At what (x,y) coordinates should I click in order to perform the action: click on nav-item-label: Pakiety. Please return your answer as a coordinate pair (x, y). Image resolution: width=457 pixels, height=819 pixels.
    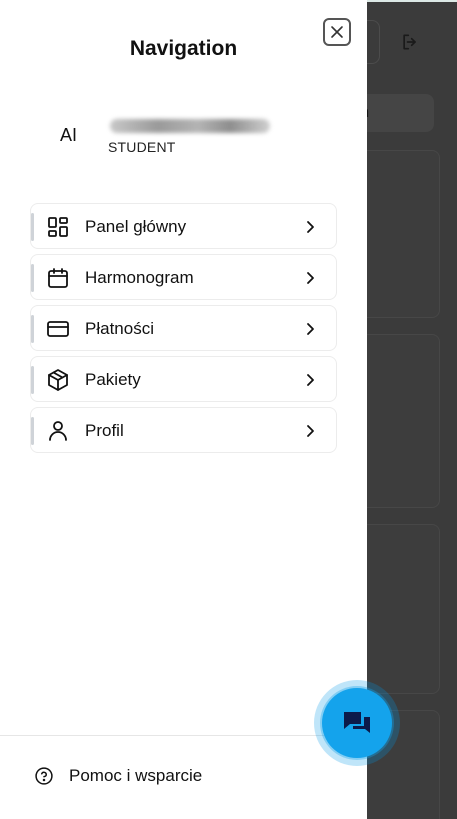
    Looking at the image, I should click on (113, 379).